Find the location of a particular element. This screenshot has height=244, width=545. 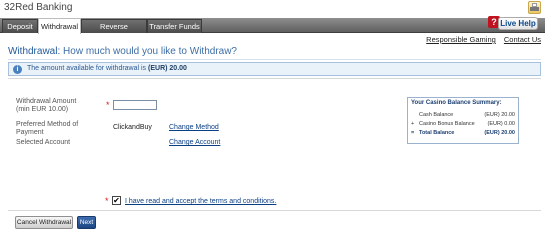

terms-required-marker: * is located at coordinates (107, 201).